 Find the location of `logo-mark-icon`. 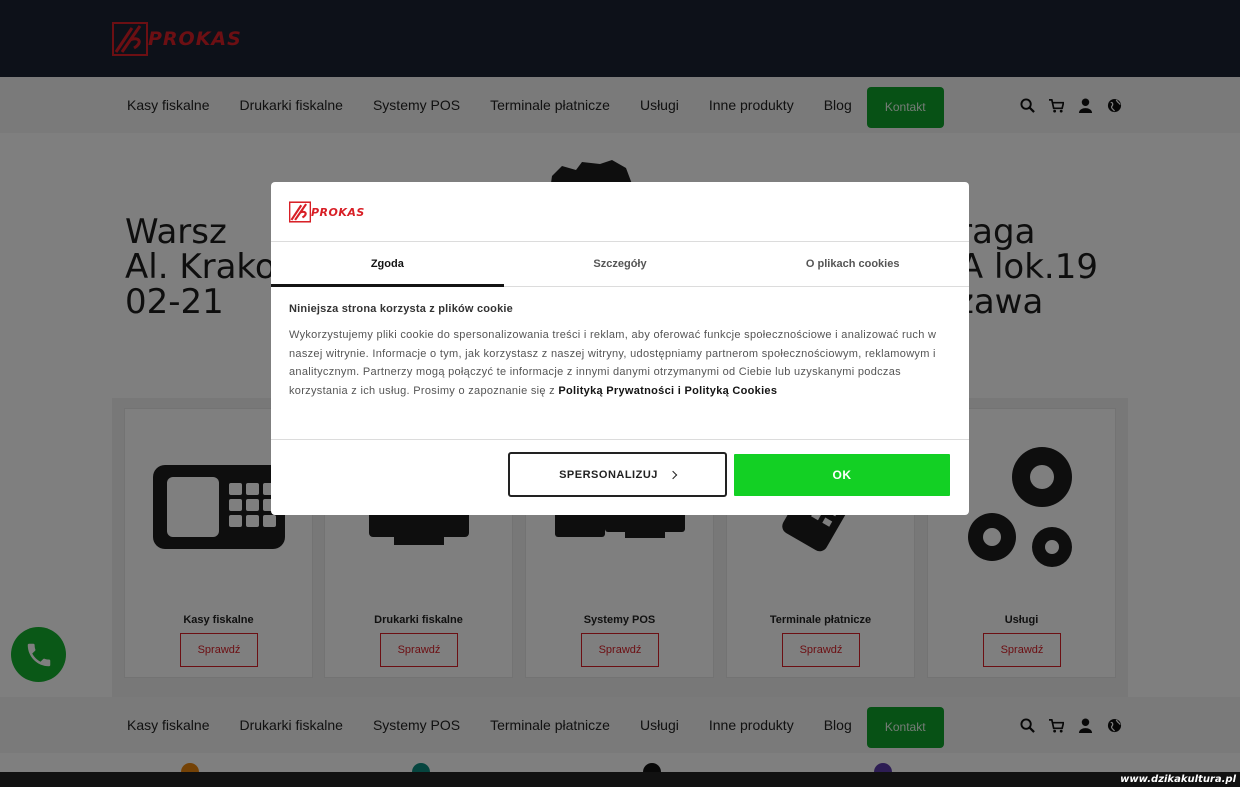

logo-mark-icon is located at coordinates (300, 212).